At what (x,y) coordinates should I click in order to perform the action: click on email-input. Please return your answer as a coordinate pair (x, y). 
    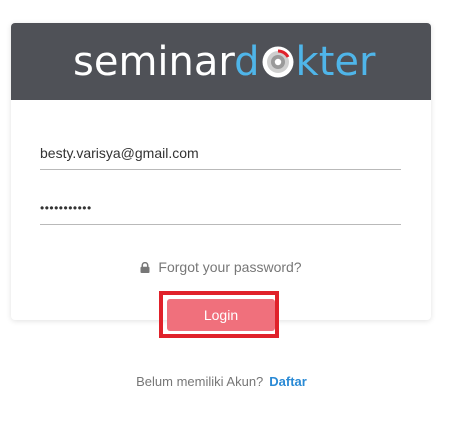
    Looking at the image, I should click on (220, 152).